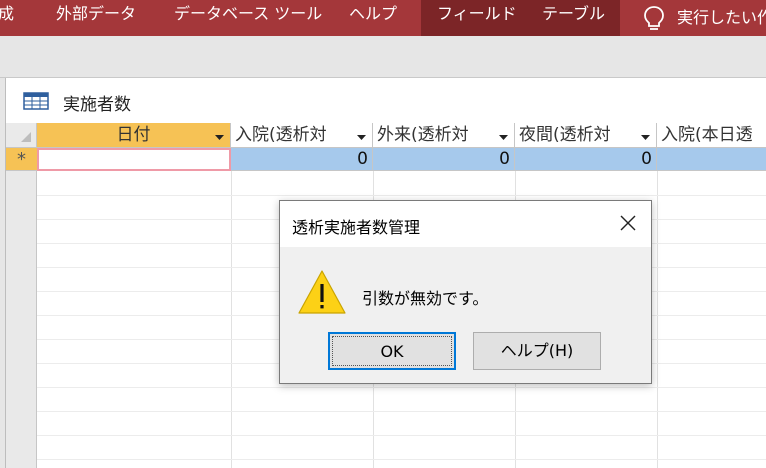  What do you see at coordinates (465, 224) in the screenshot?
I see `dialog-titlebar: 透析実施者数管理` at bounding box center [465, 224].